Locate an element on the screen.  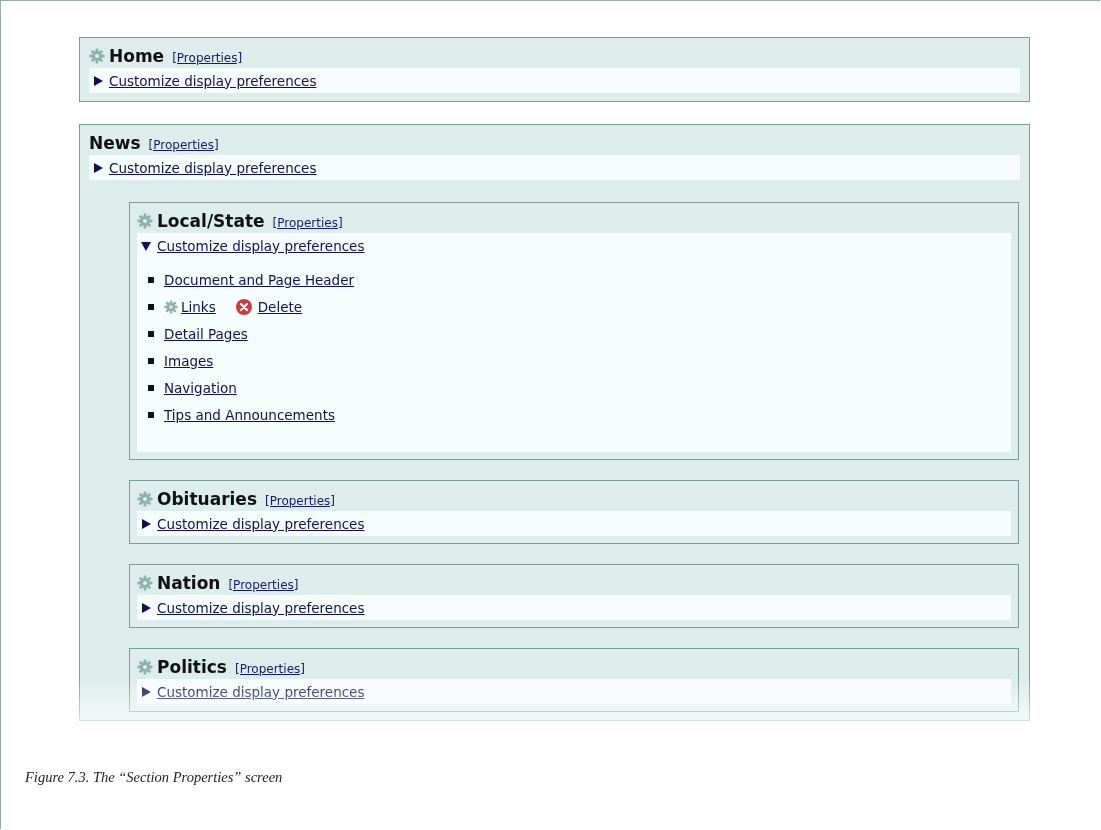
preference-link: Navigation is located at coordinates (200, 387).